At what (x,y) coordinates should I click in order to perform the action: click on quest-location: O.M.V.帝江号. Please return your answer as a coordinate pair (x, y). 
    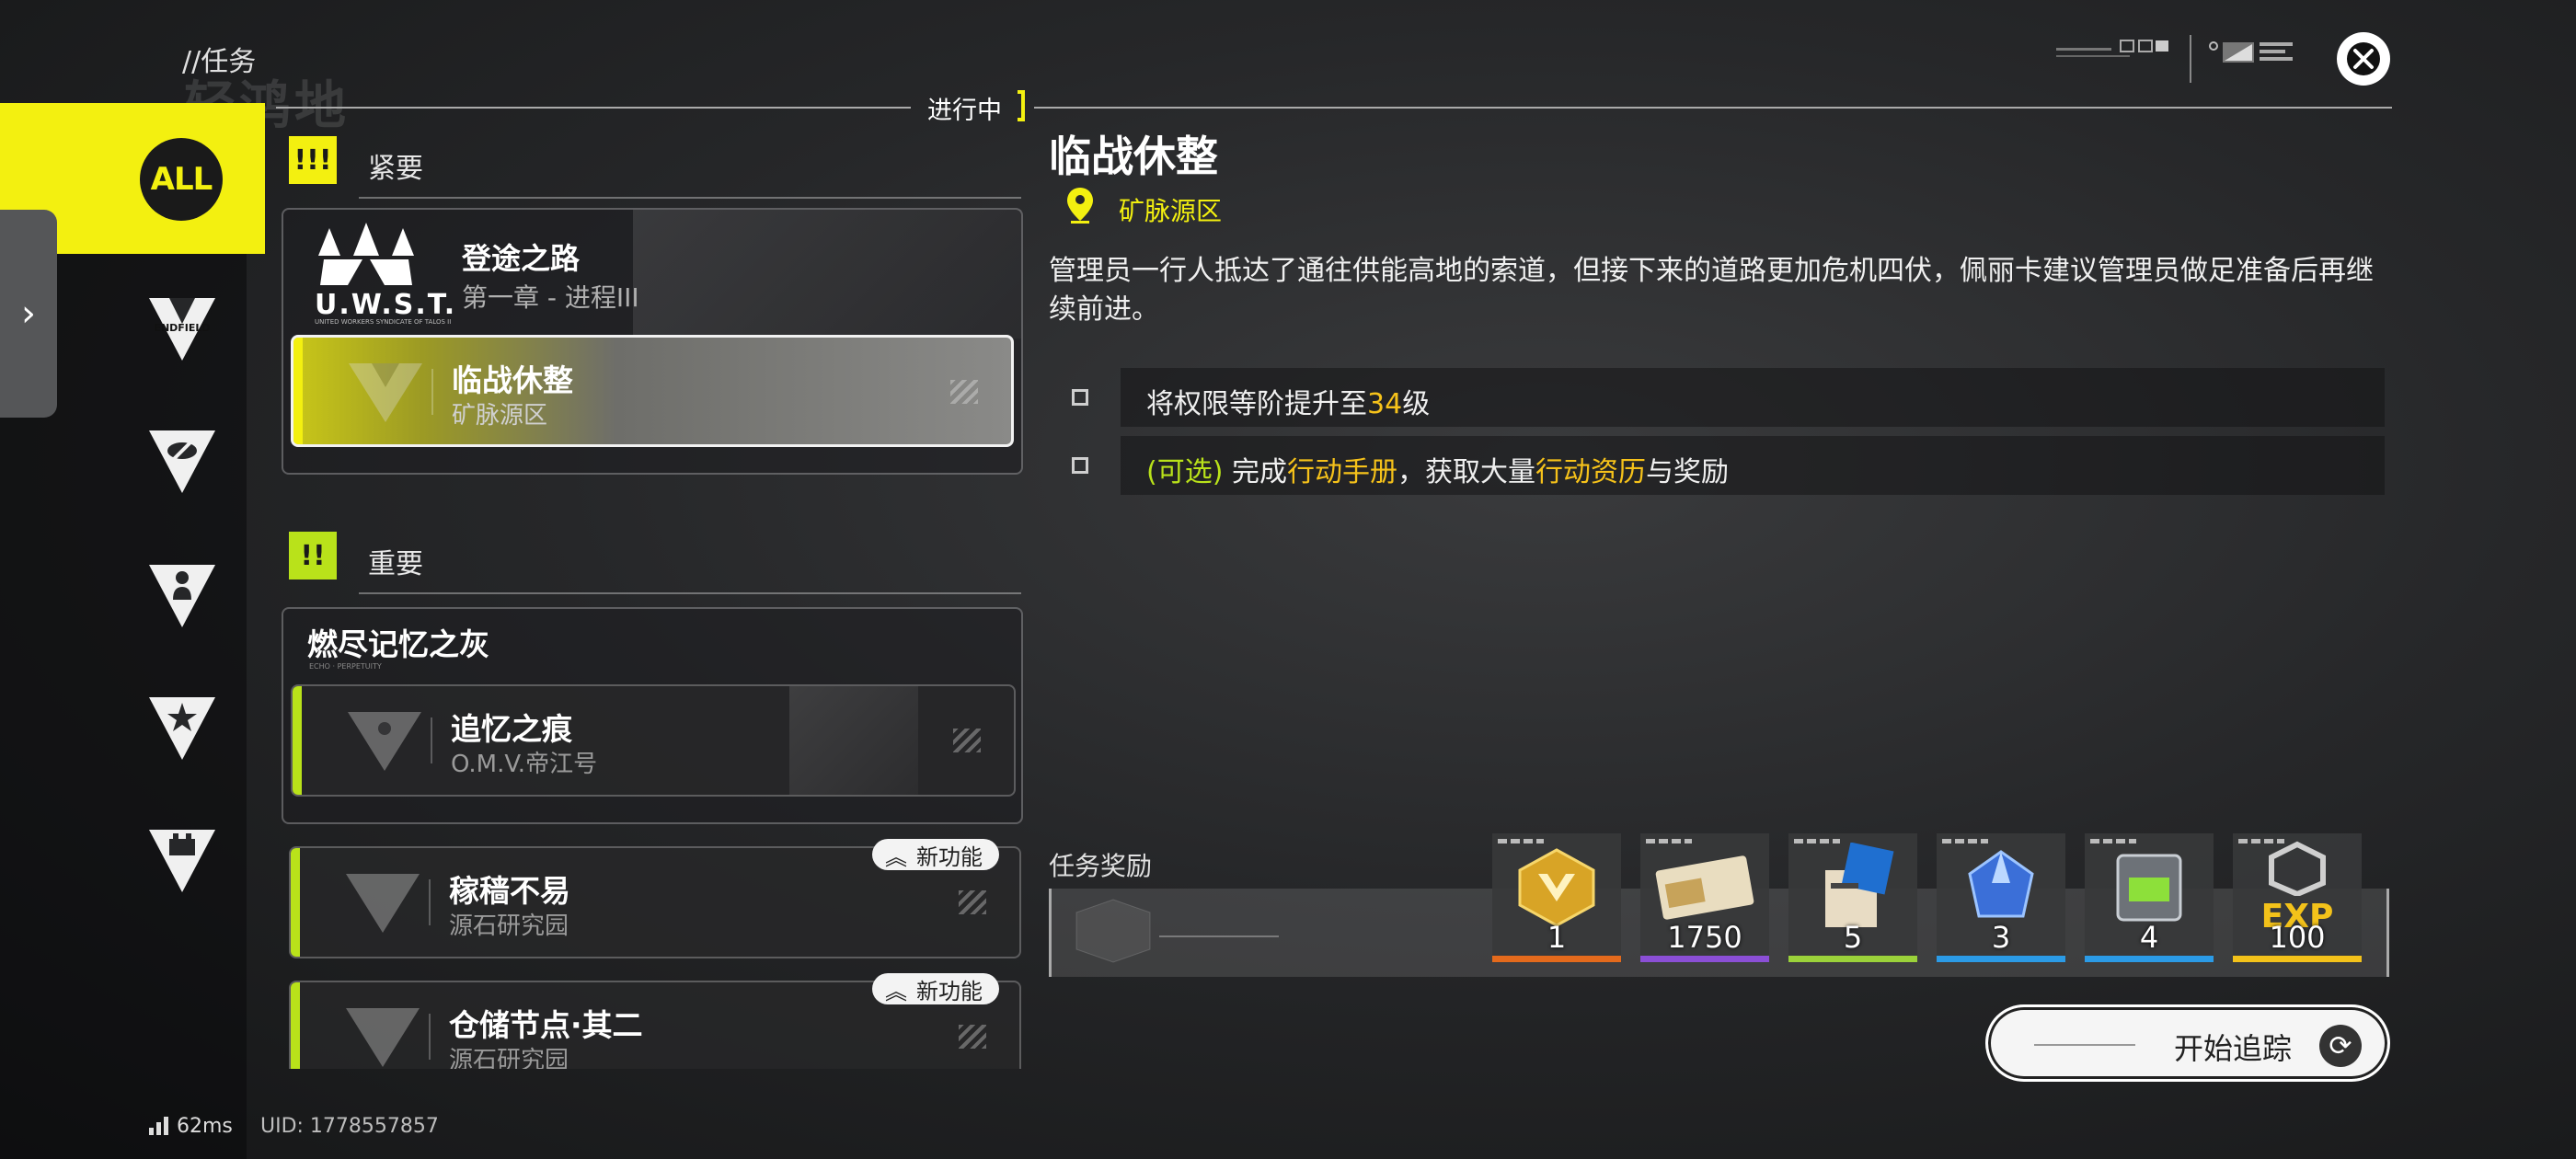
    Looking at the image, I should click on (524, 764).